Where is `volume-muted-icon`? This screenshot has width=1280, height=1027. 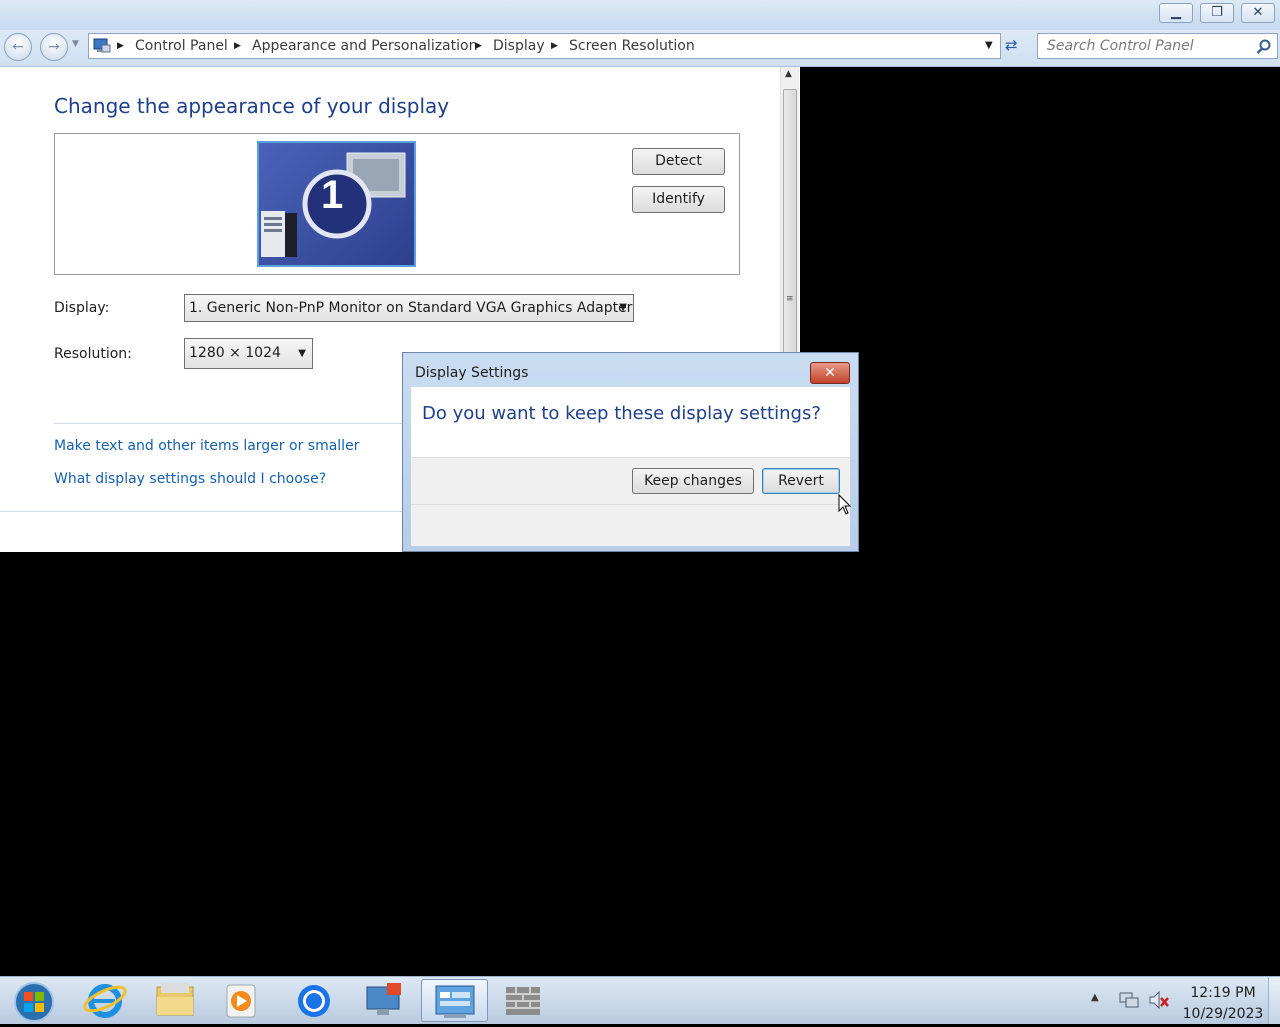
volume-muted-icon is located at coordinates (1159, 1000).